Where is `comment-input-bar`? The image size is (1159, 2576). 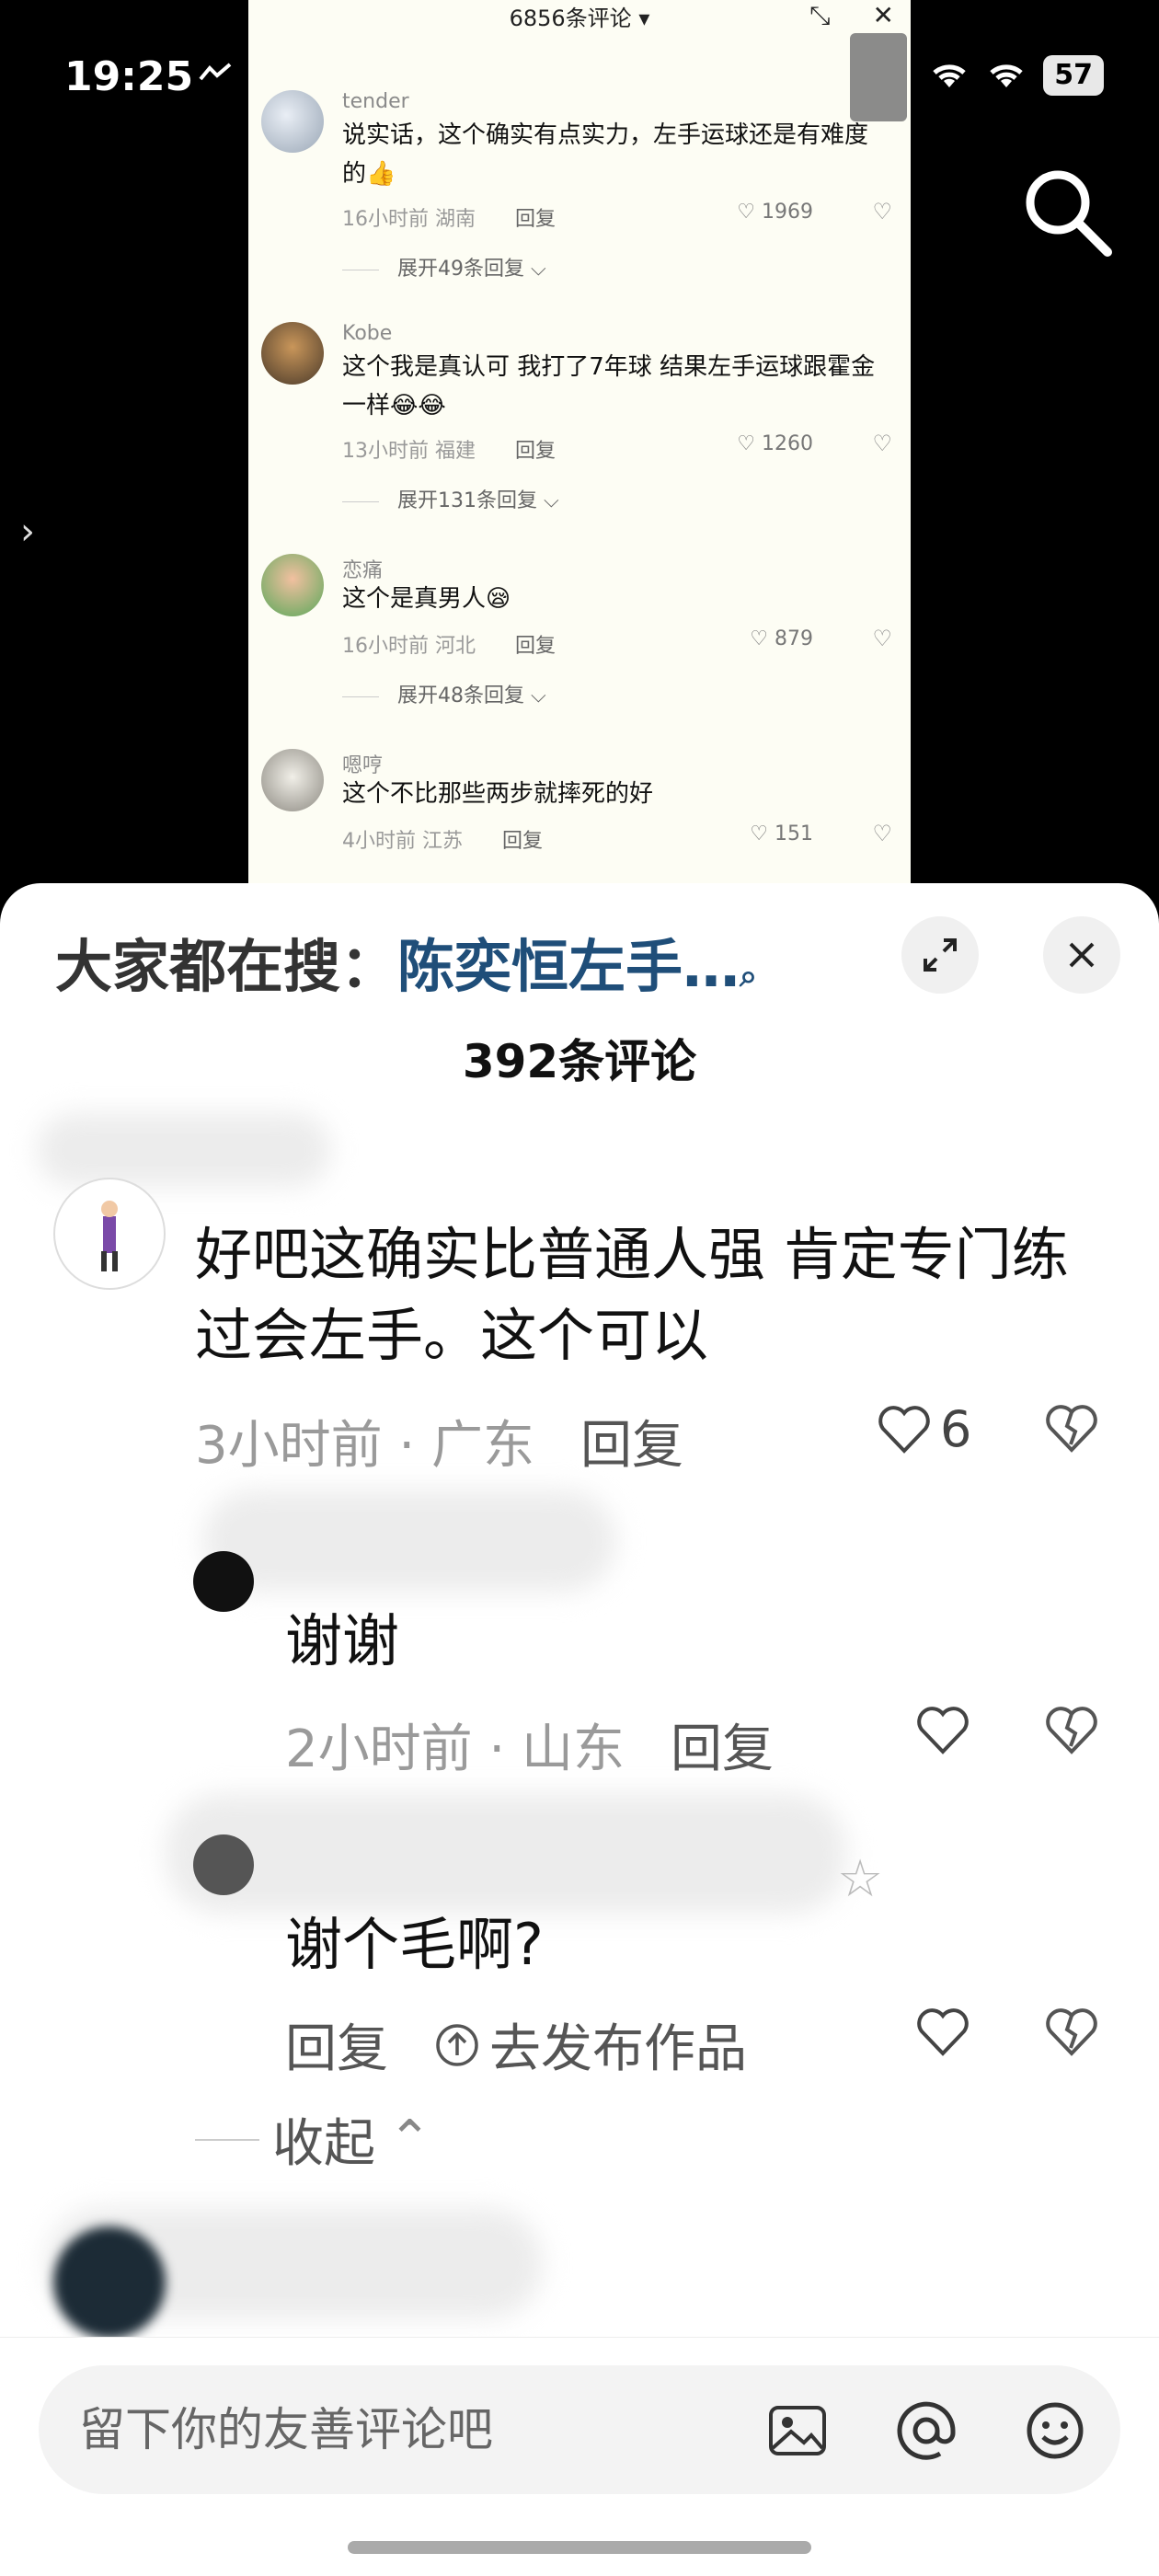 comment-input-bar is located at coordinates (579, 2456).